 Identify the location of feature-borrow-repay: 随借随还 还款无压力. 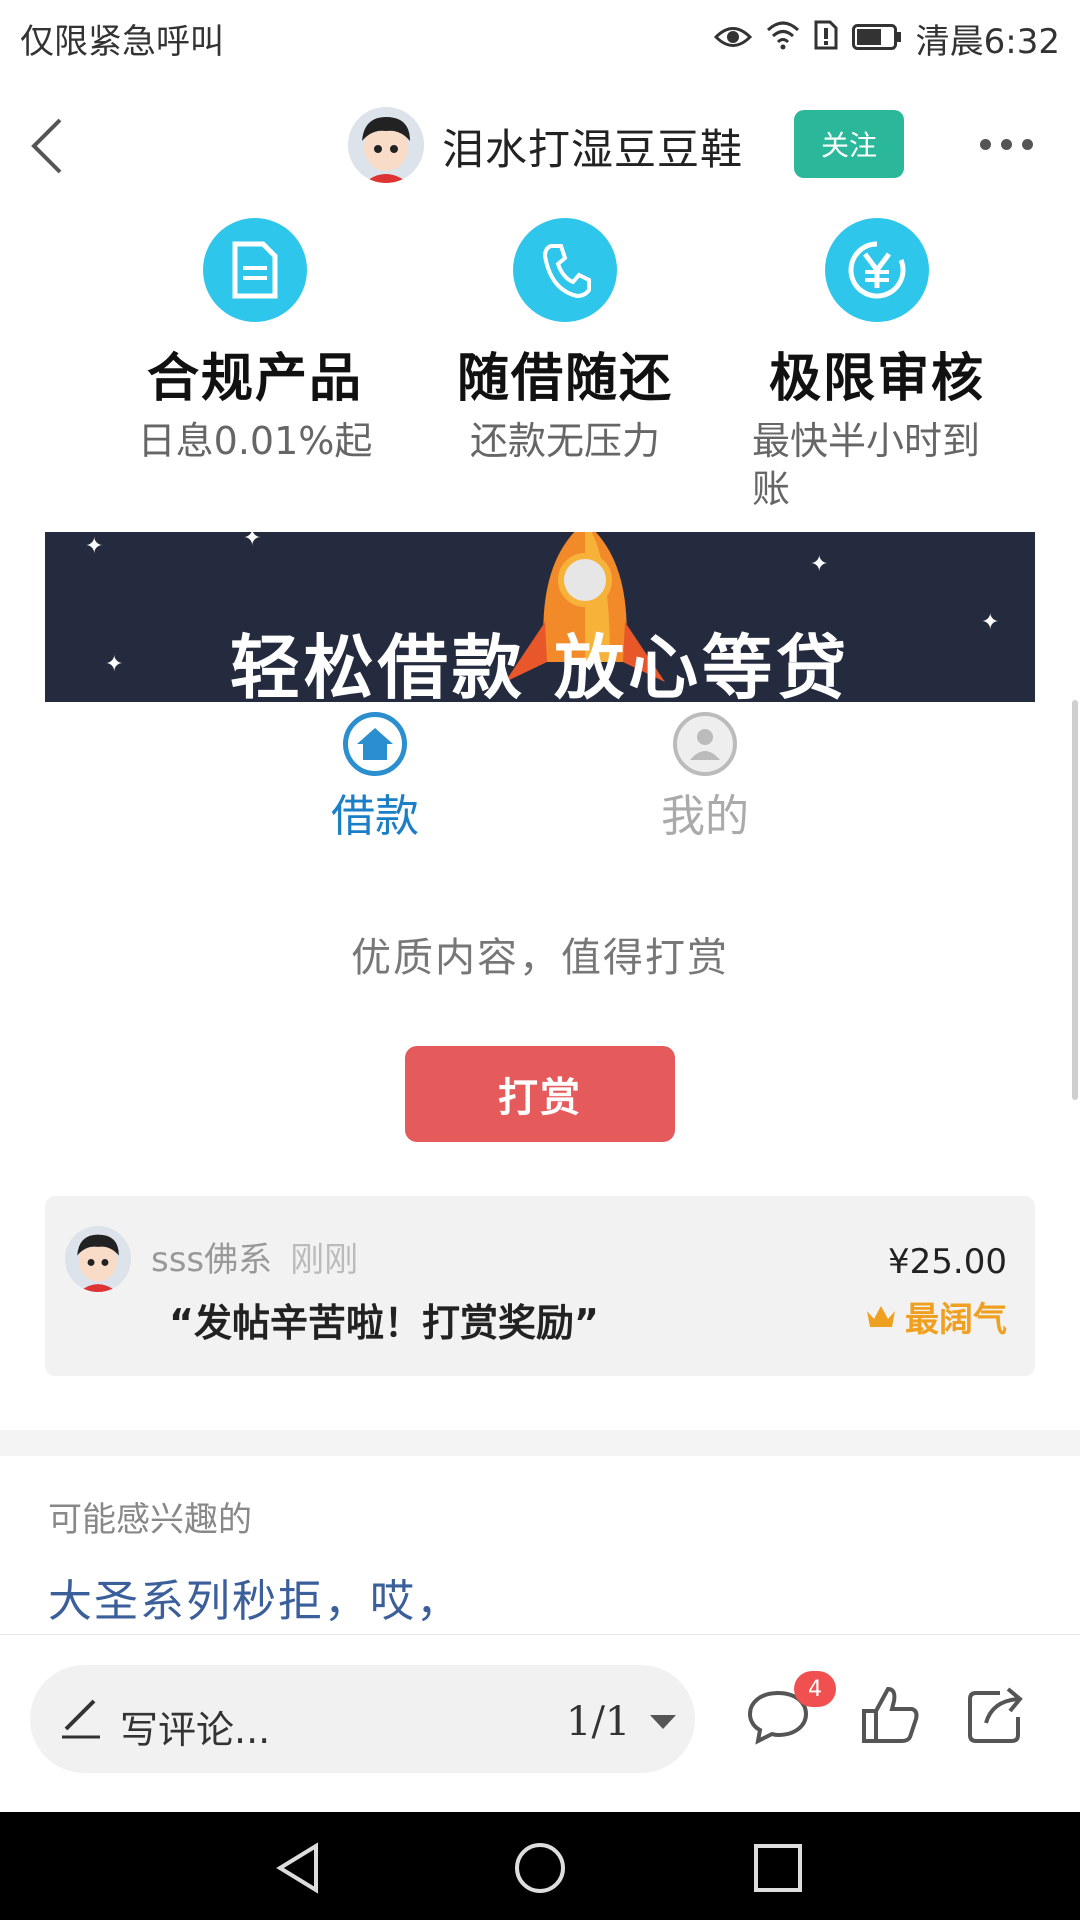
(565, 341).